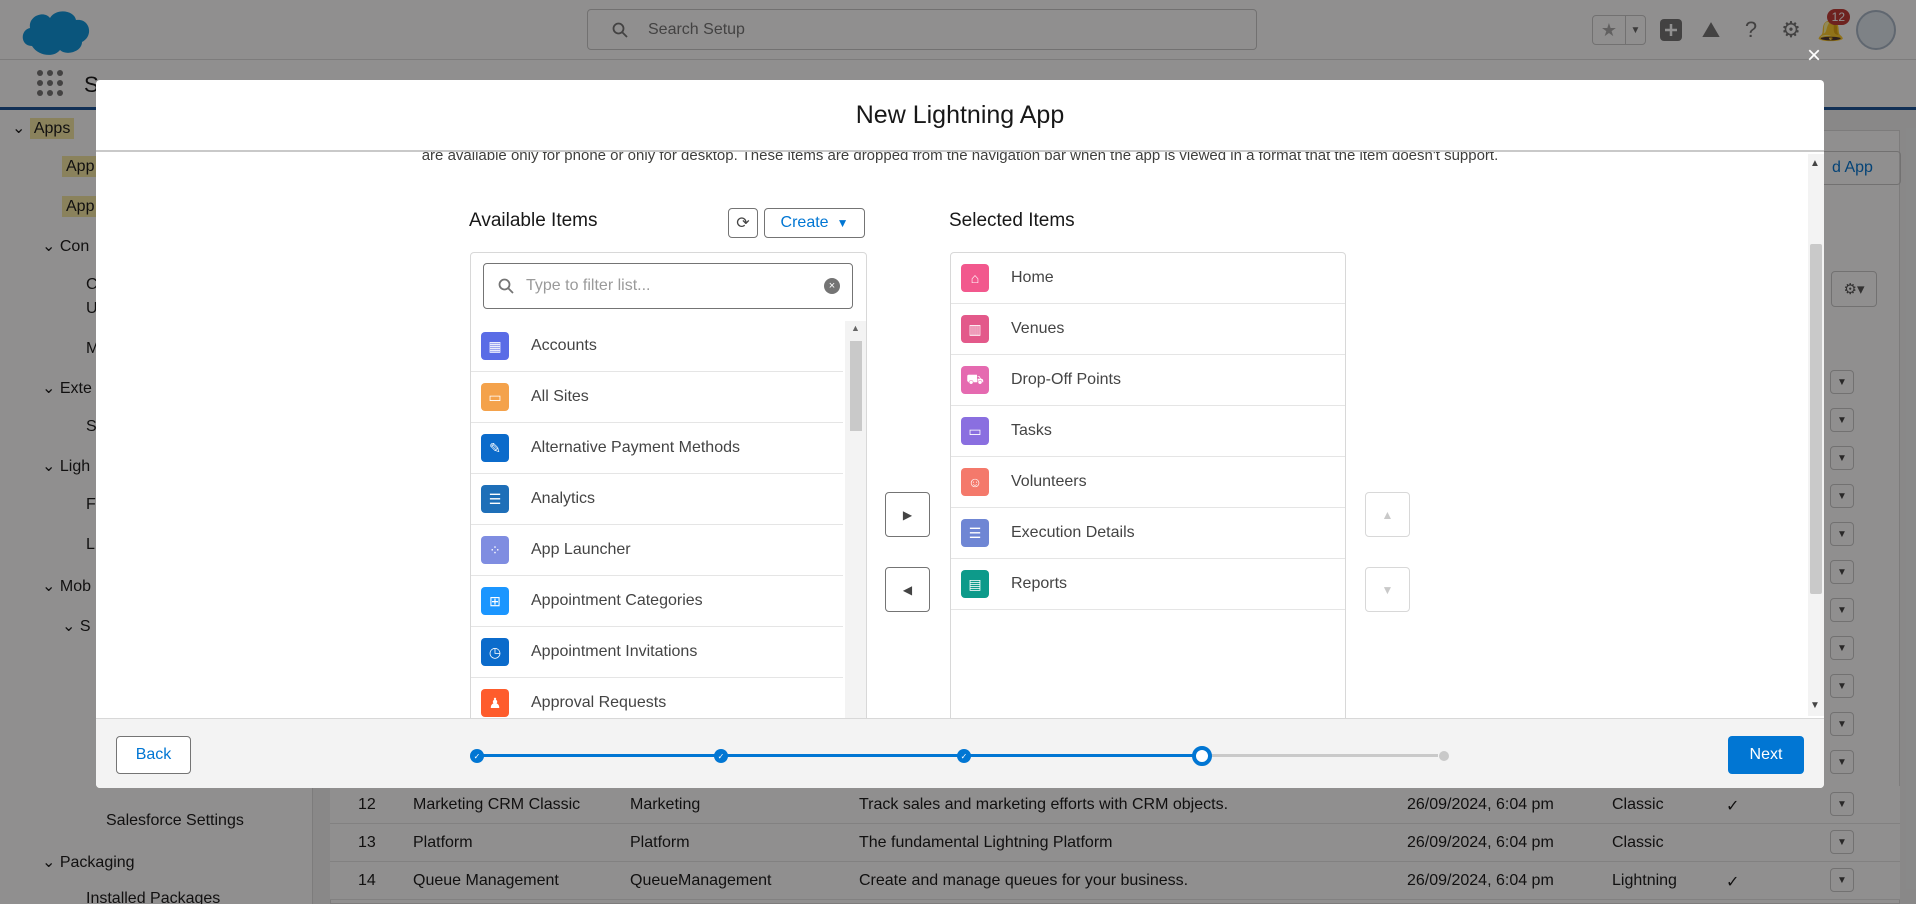 This screenshot has height=904, width=1916. What do you see at coordinates (657, 346) in the screenshot?
I see `list-item-accounts: ▦ Accounts` at bounding box center [657, 346].